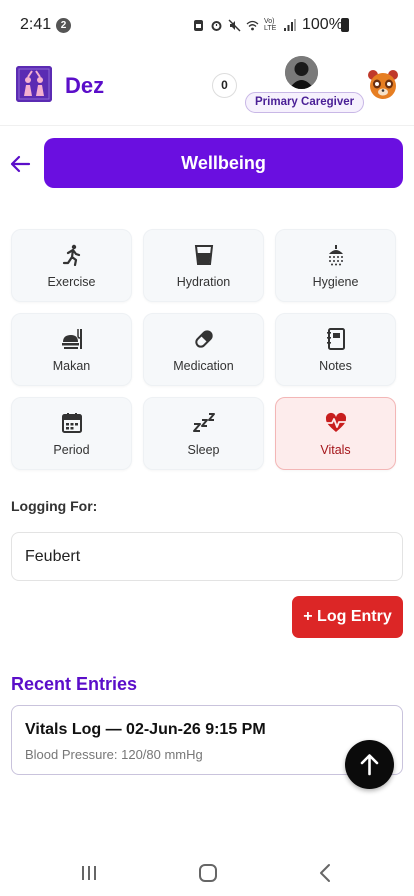 This screenshot has height=896, width=414. I want to click on glass-icon, so click(203, 255).